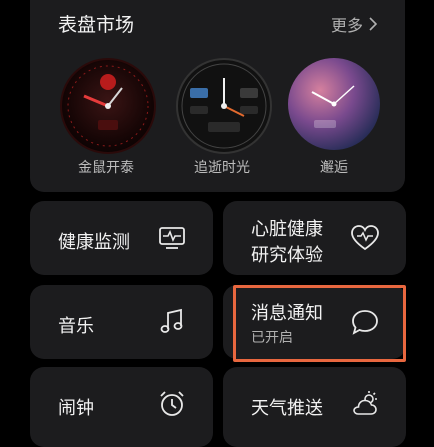  I want to click on heart-monitor-icon, so click(172, 238).